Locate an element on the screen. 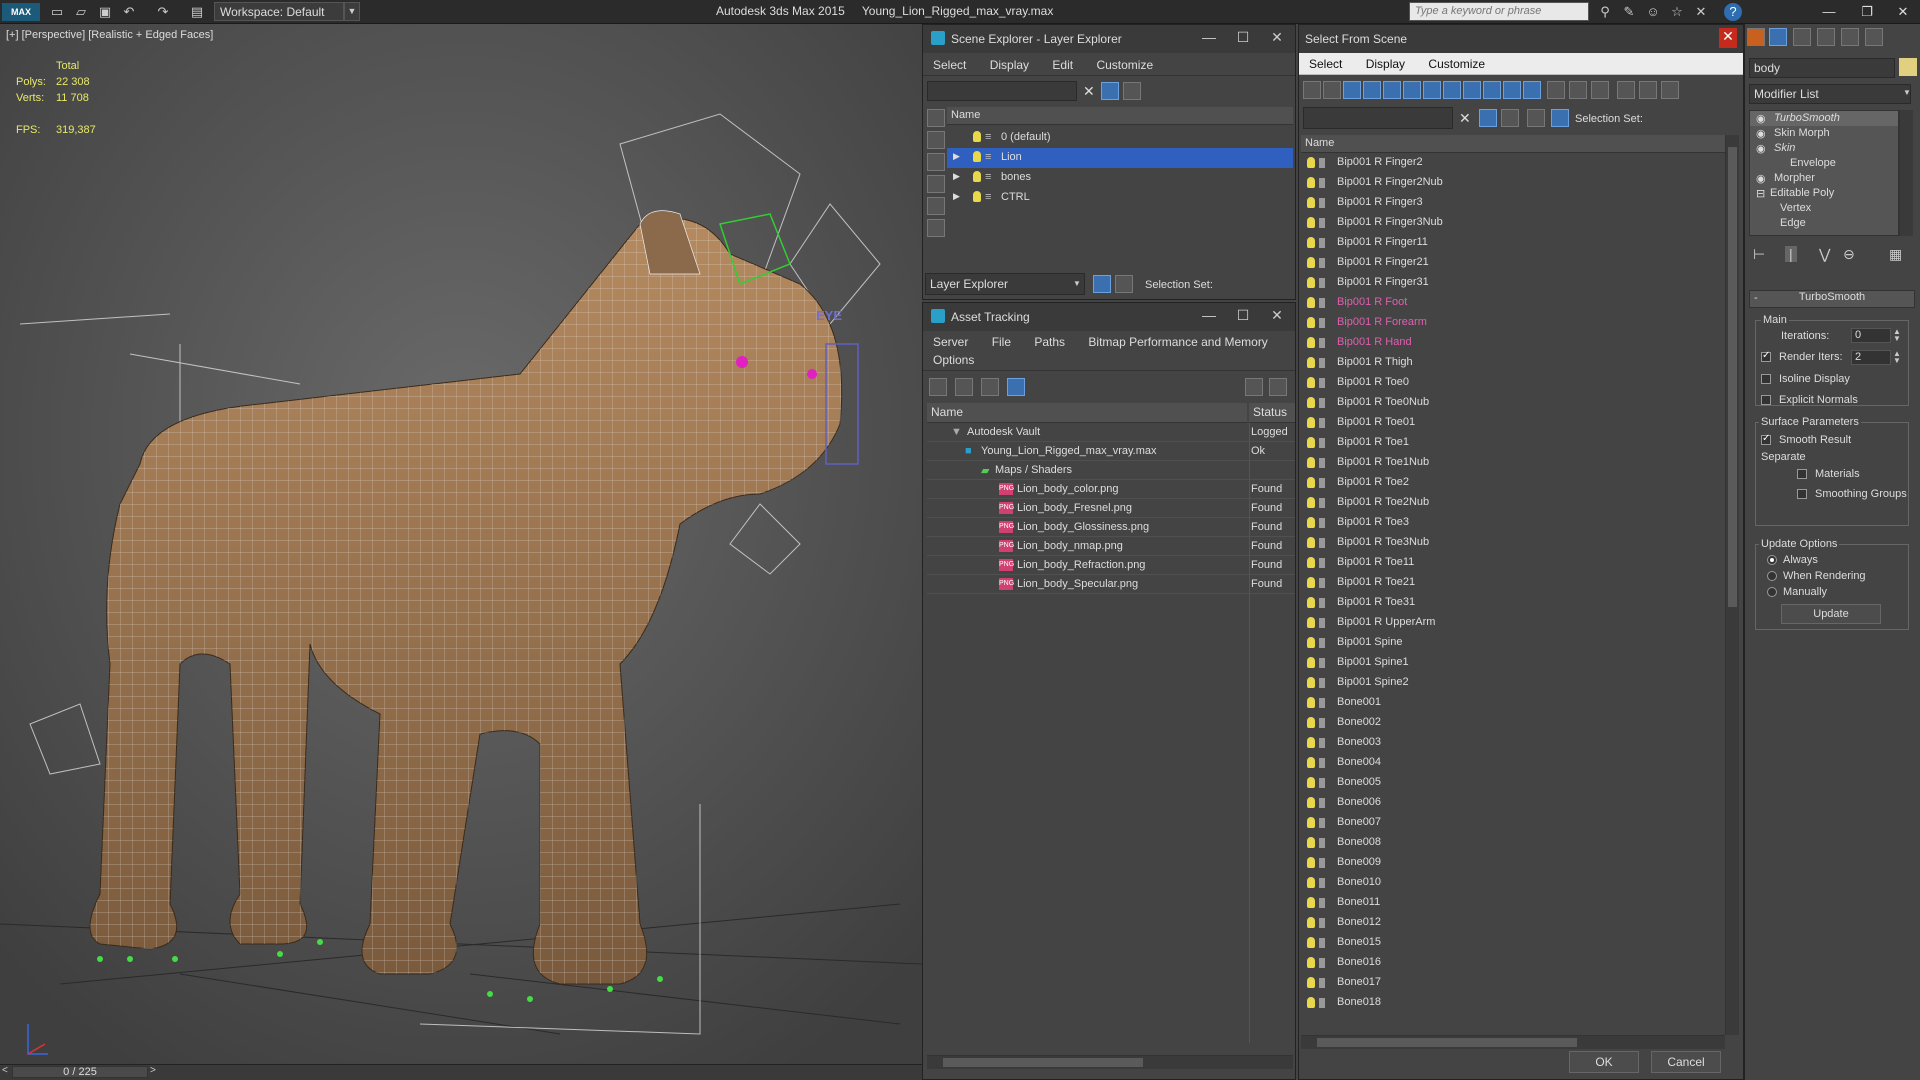  scene-object-row: Bip001 R Toe11 is located at coordinates (1513, 563).